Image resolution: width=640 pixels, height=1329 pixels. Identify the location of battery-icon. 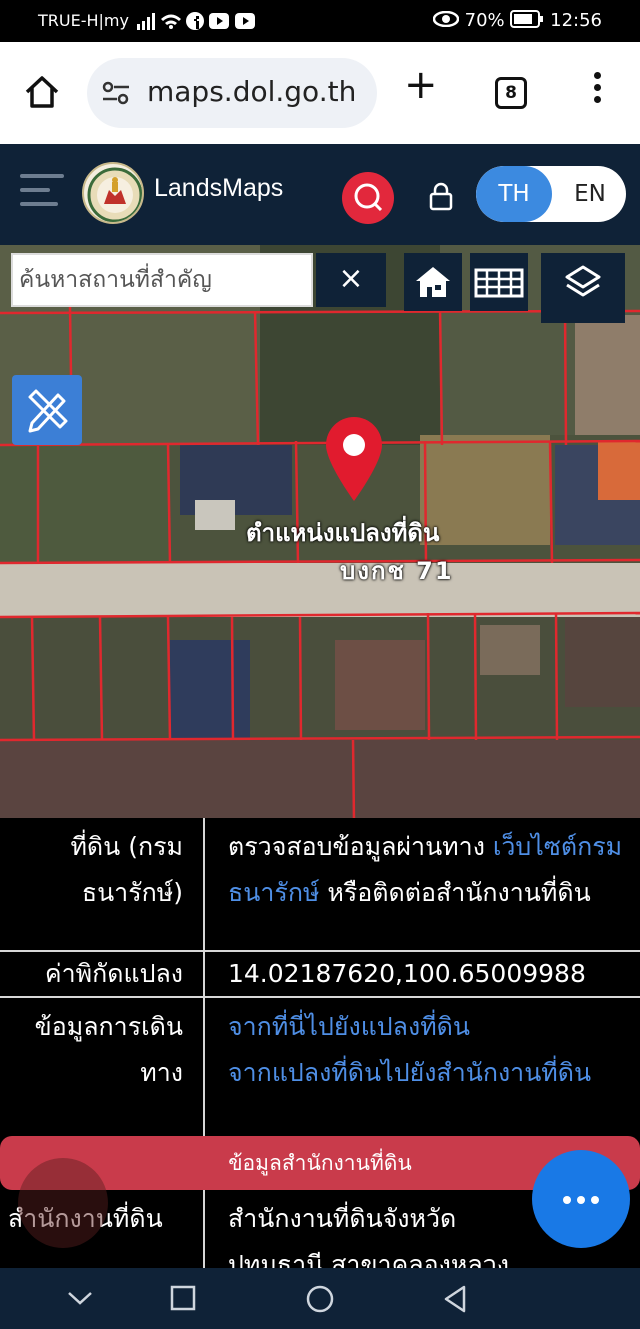
(527, 19).